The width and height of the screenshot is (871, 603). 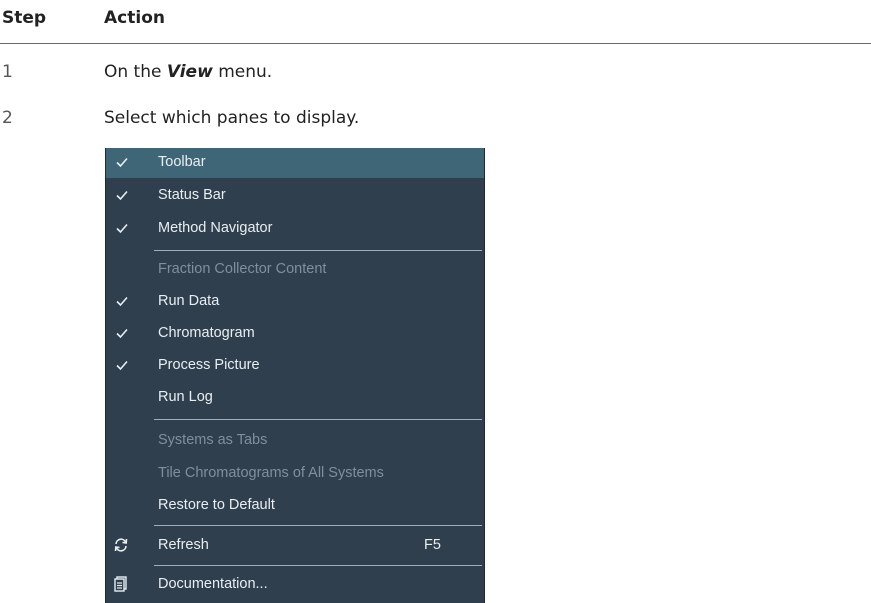 I want to click on menu-item-tile-chromatograms: Tile Chromatograms of All Systems, so click(x=295, y=474).